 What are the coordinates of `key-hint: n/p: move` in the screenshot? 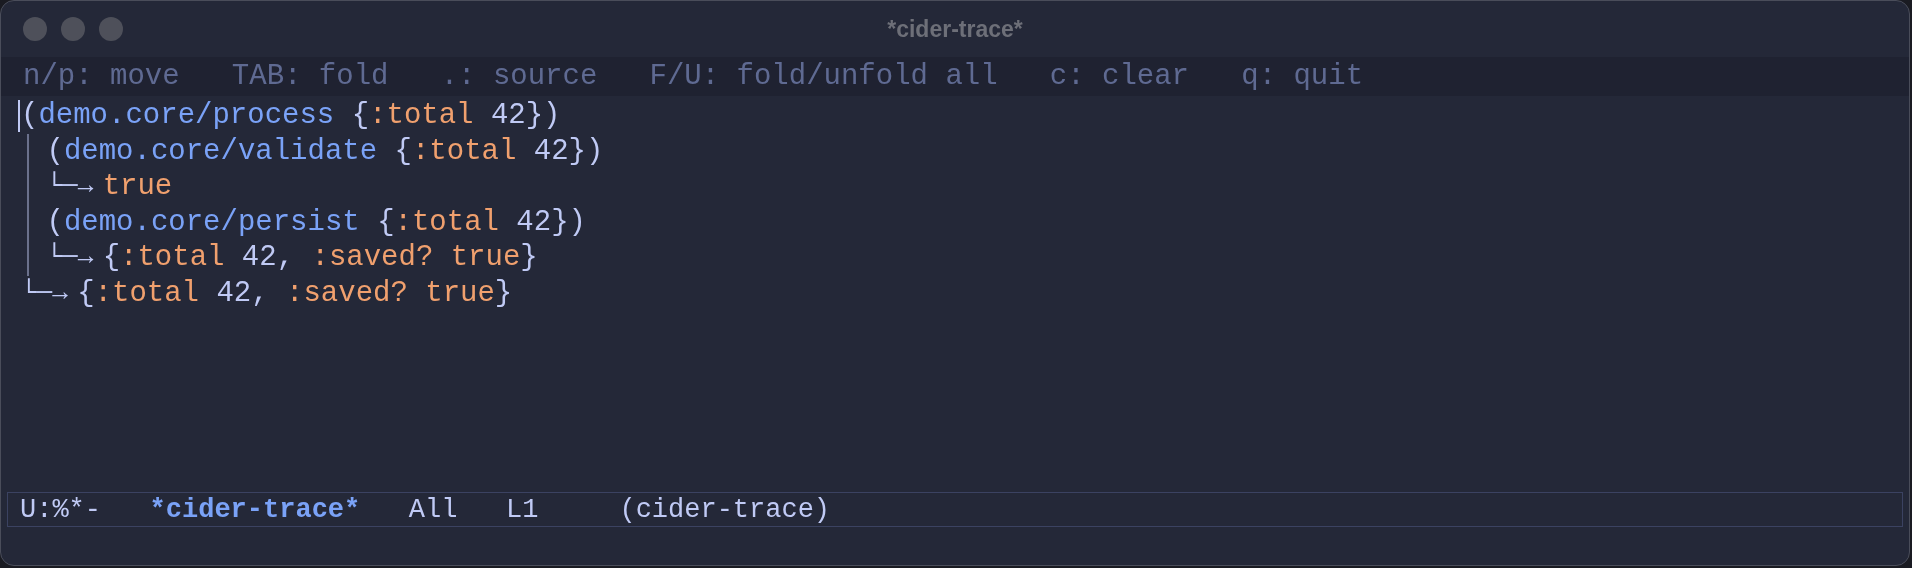 It's located at (101, 76).